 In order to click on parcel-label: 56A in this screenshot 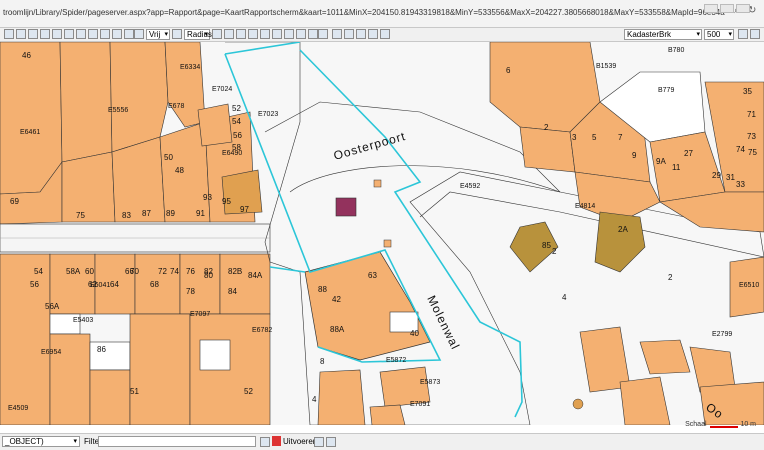, I will do `click(52, 306)`.